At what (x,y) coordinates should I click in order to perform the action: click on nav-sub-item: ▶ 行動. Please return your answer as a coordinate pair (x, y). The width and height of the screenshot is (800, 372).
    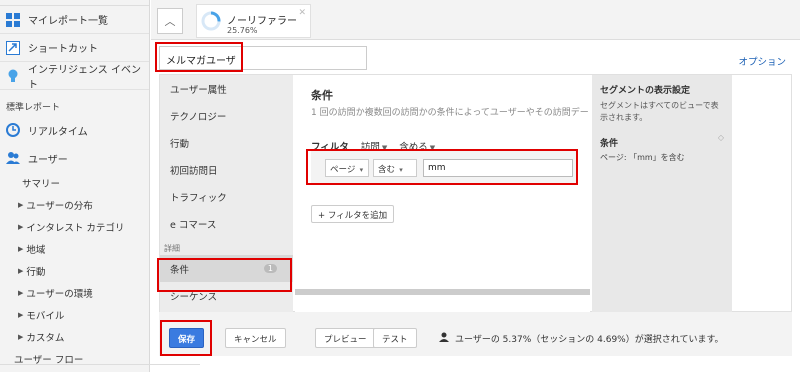
    Looking at the image, I should click on (74, 271).